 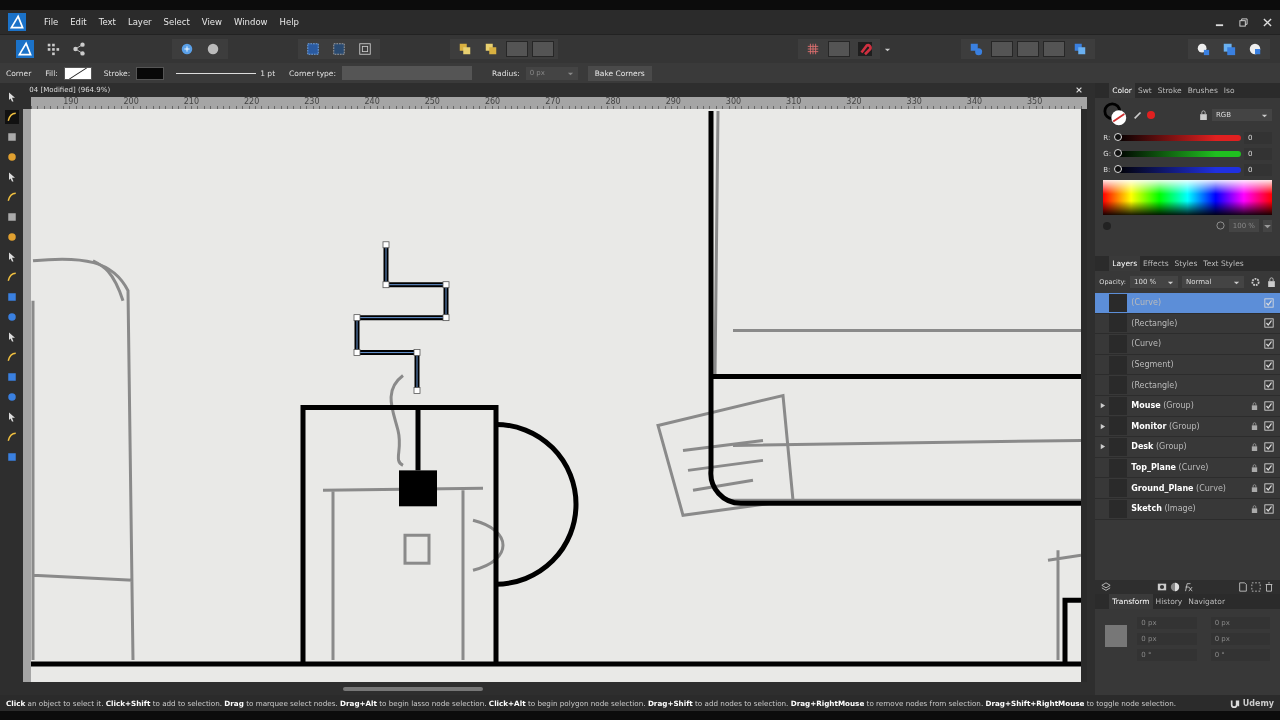 I want to click on node-icon, so click(x=11, y=117).